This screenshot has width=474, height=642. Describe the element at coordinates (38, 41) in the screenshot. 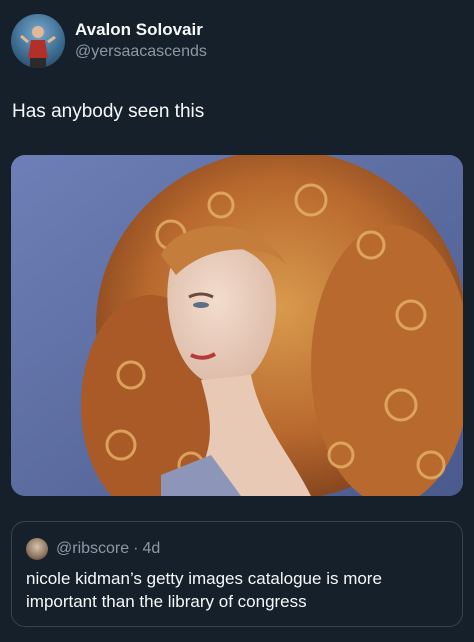

I see `author-avatar` at that location.